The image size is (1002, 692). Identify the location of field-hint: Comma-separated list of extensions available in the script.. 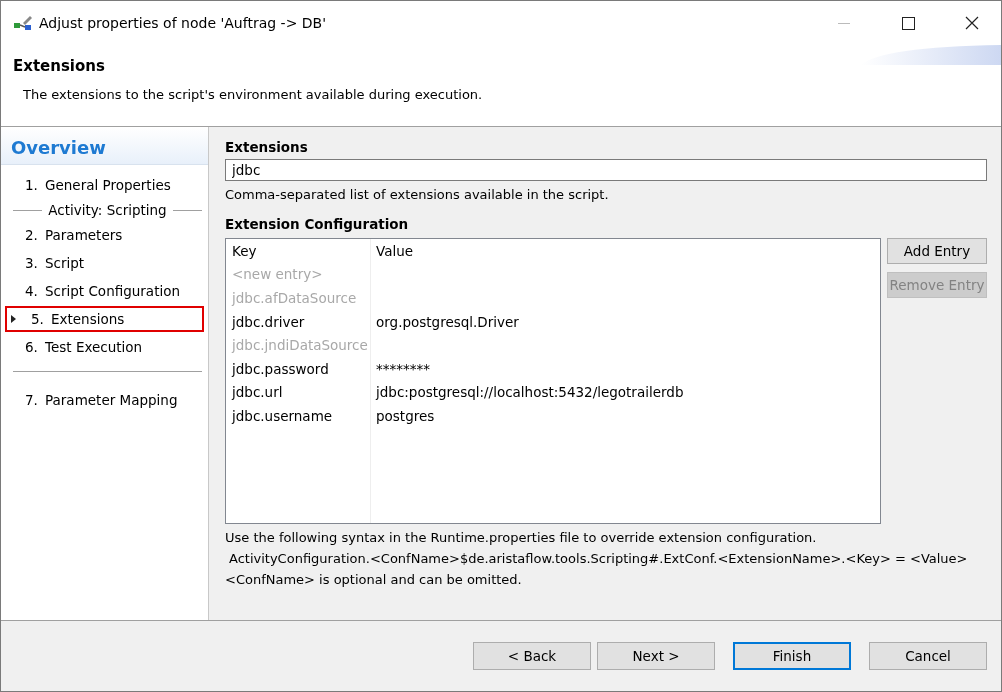
(417, 194).